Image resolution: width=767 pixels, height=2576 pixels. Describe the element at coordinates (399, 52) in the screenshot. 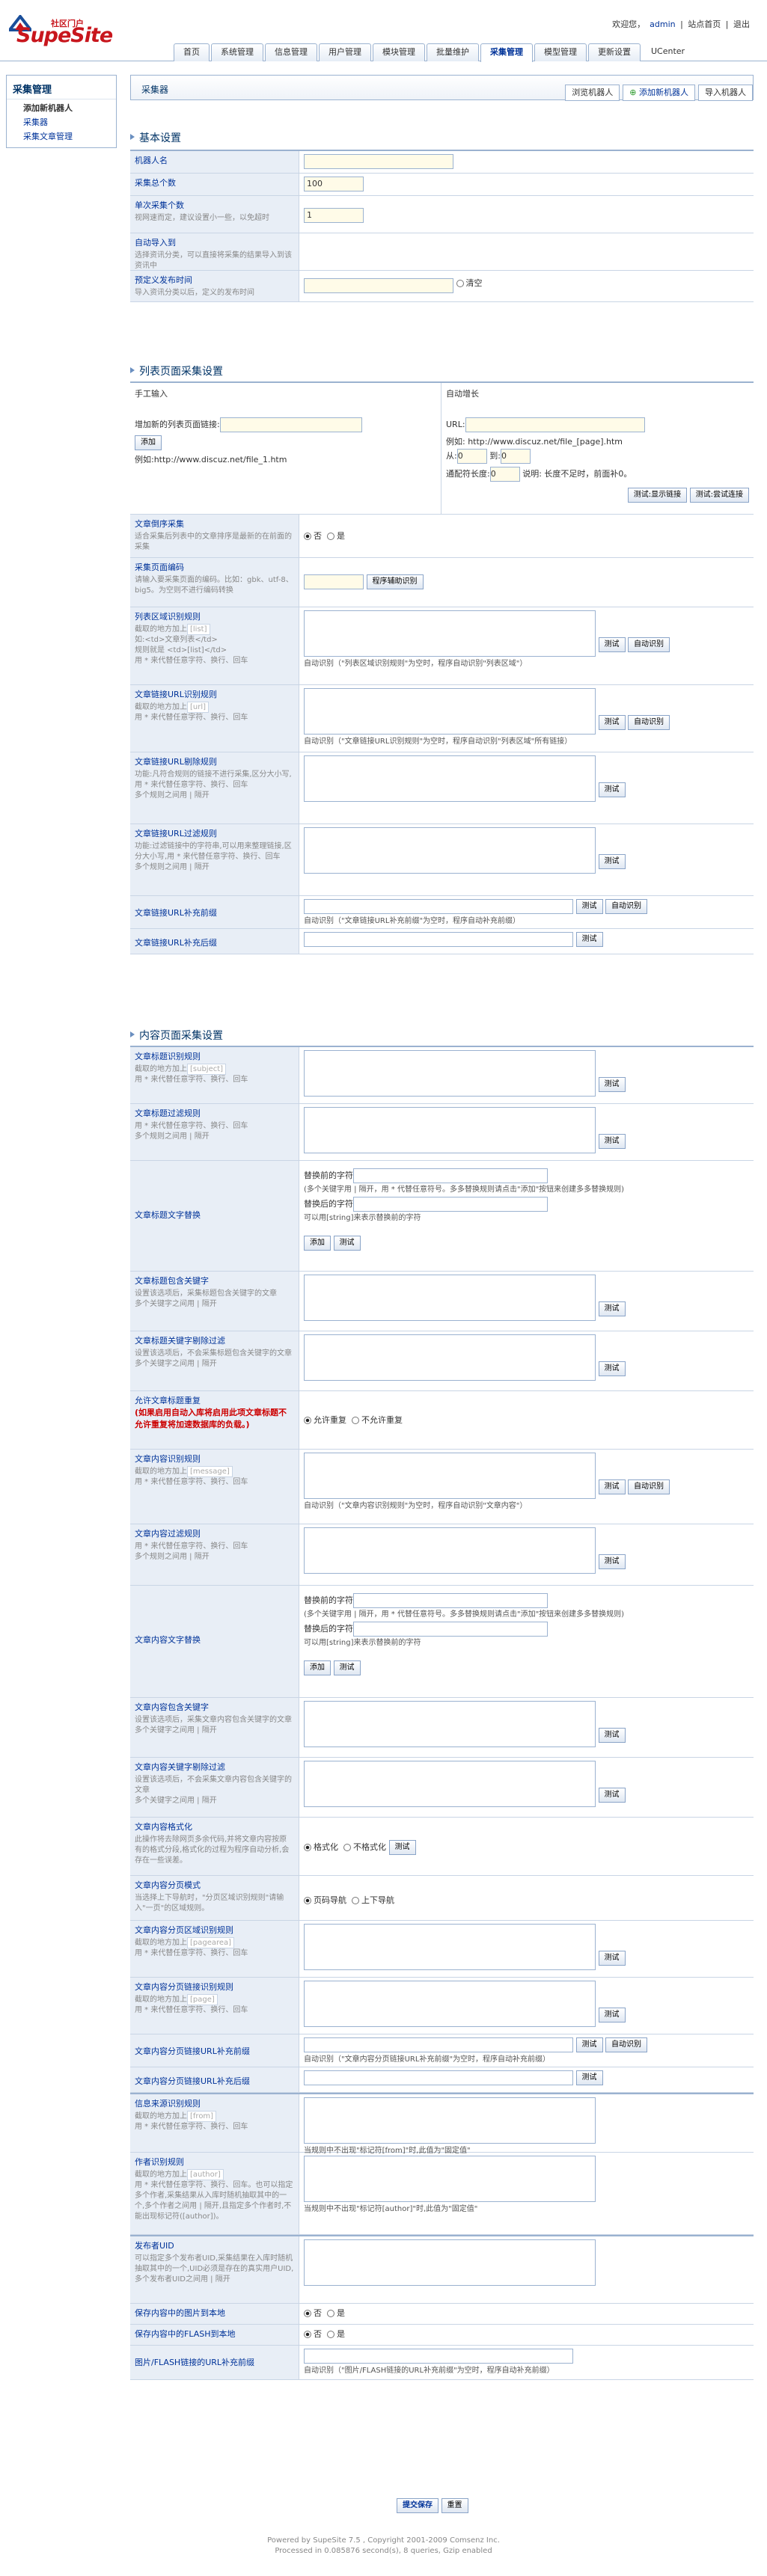

I see `nav-modules: 模块管理` at that location.